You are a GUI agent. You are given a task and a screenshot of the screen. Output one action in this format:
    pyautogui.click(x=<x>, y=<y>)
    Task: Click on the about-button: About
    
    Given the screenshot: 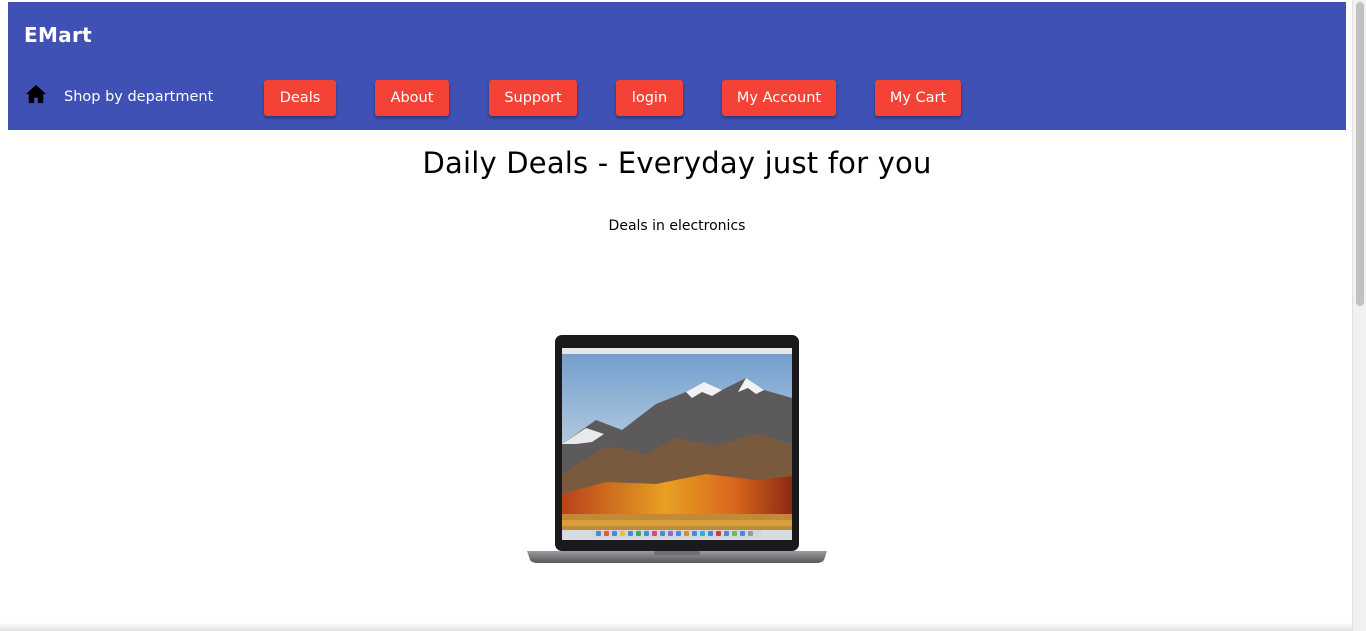 What is the action you would take?
    pyautogui.click(x=412, y=98)
    